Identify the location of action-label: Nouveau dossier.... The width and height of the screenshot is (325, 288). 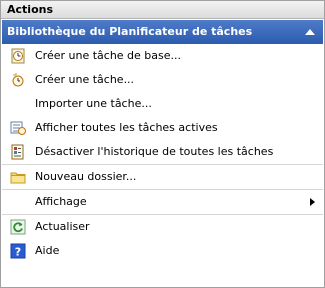
(86, 176).